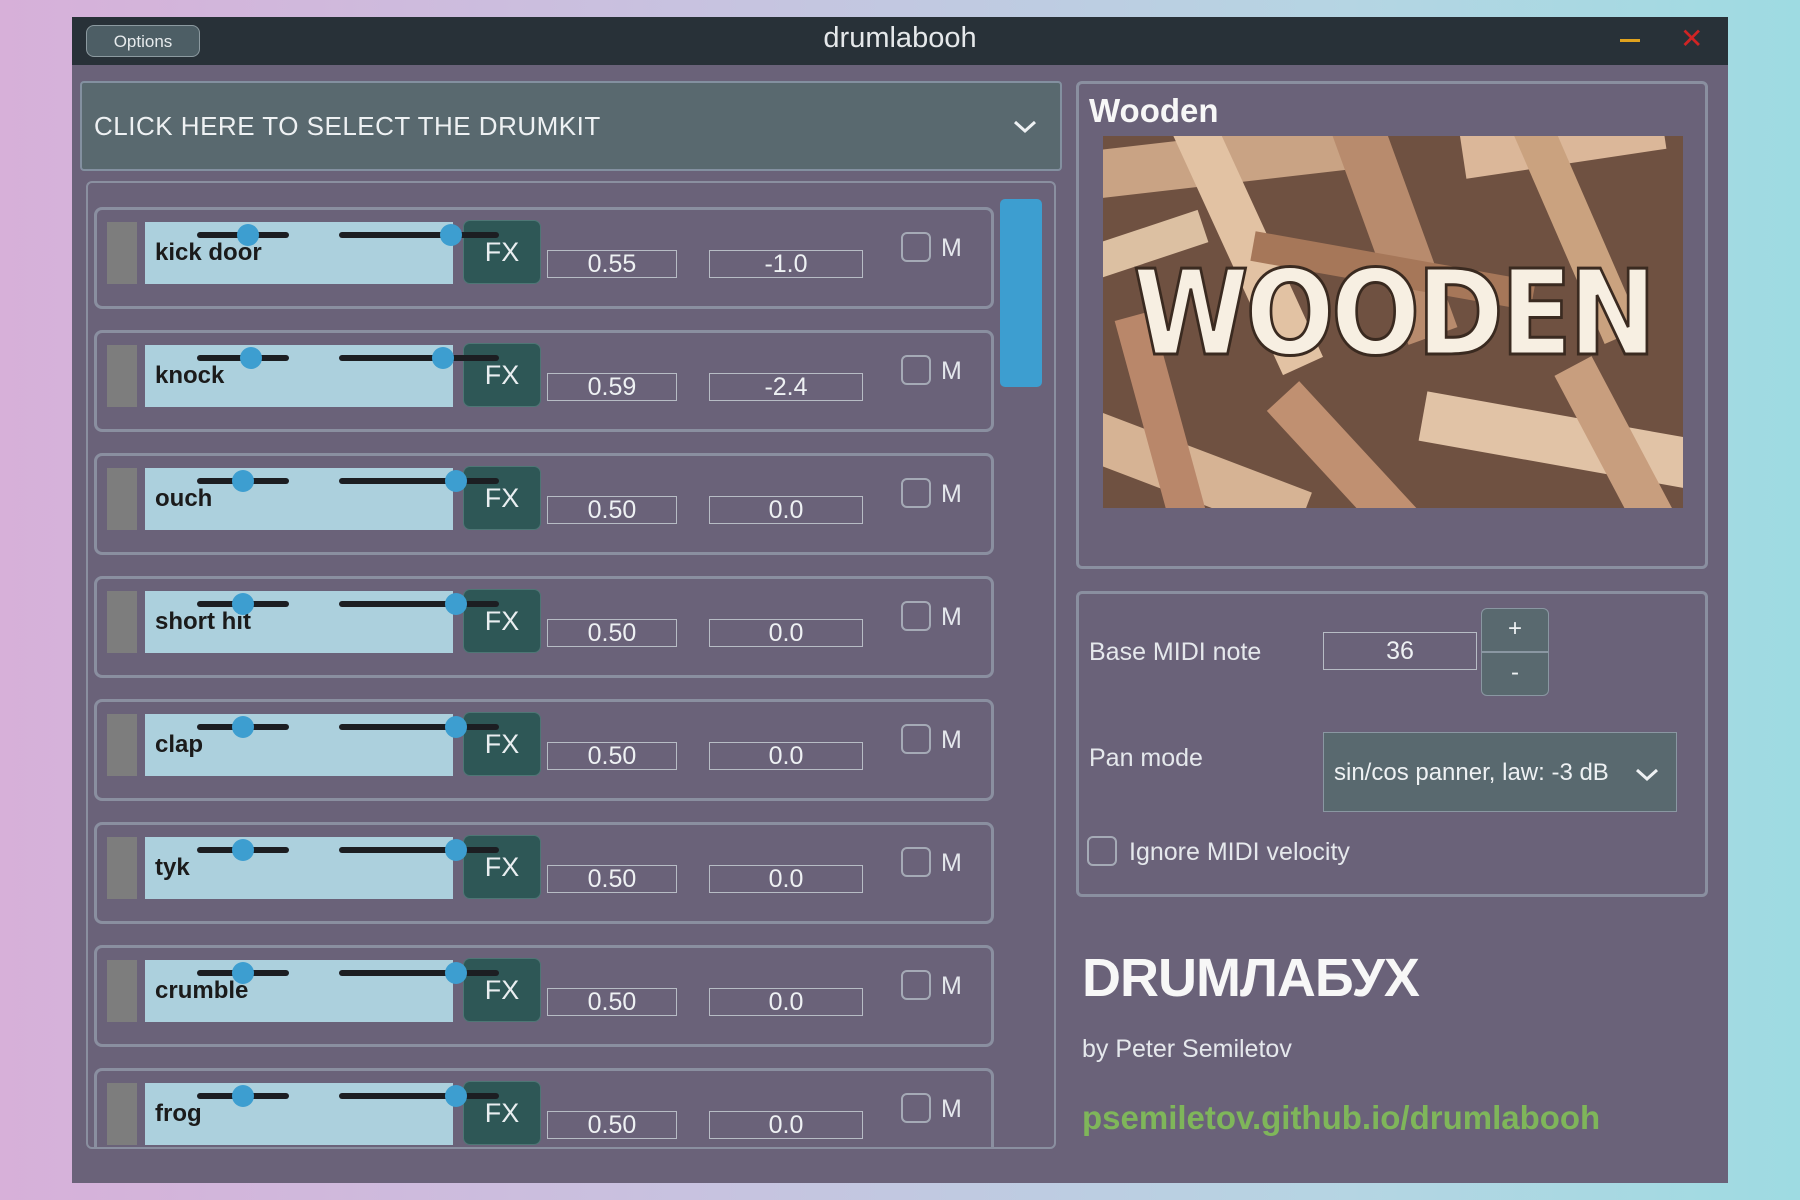 The height and width of the screenshot is (1200, 1800). I want to click on drumkit-selector: CLICK HERE TO SELECT THE DRUMKIT, so click(571, 126).